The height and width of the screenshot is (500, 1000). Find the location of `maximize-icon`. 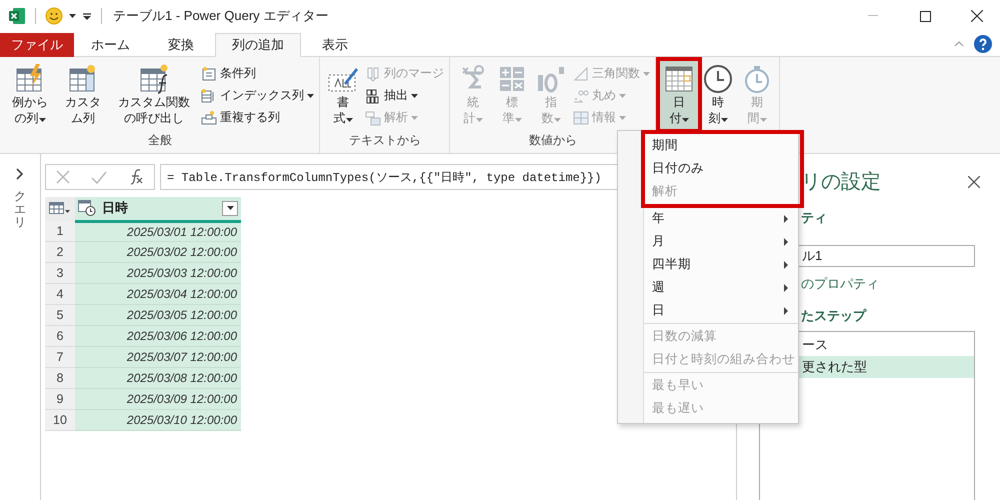

maximize-icon is located at coordinates (925, 16).